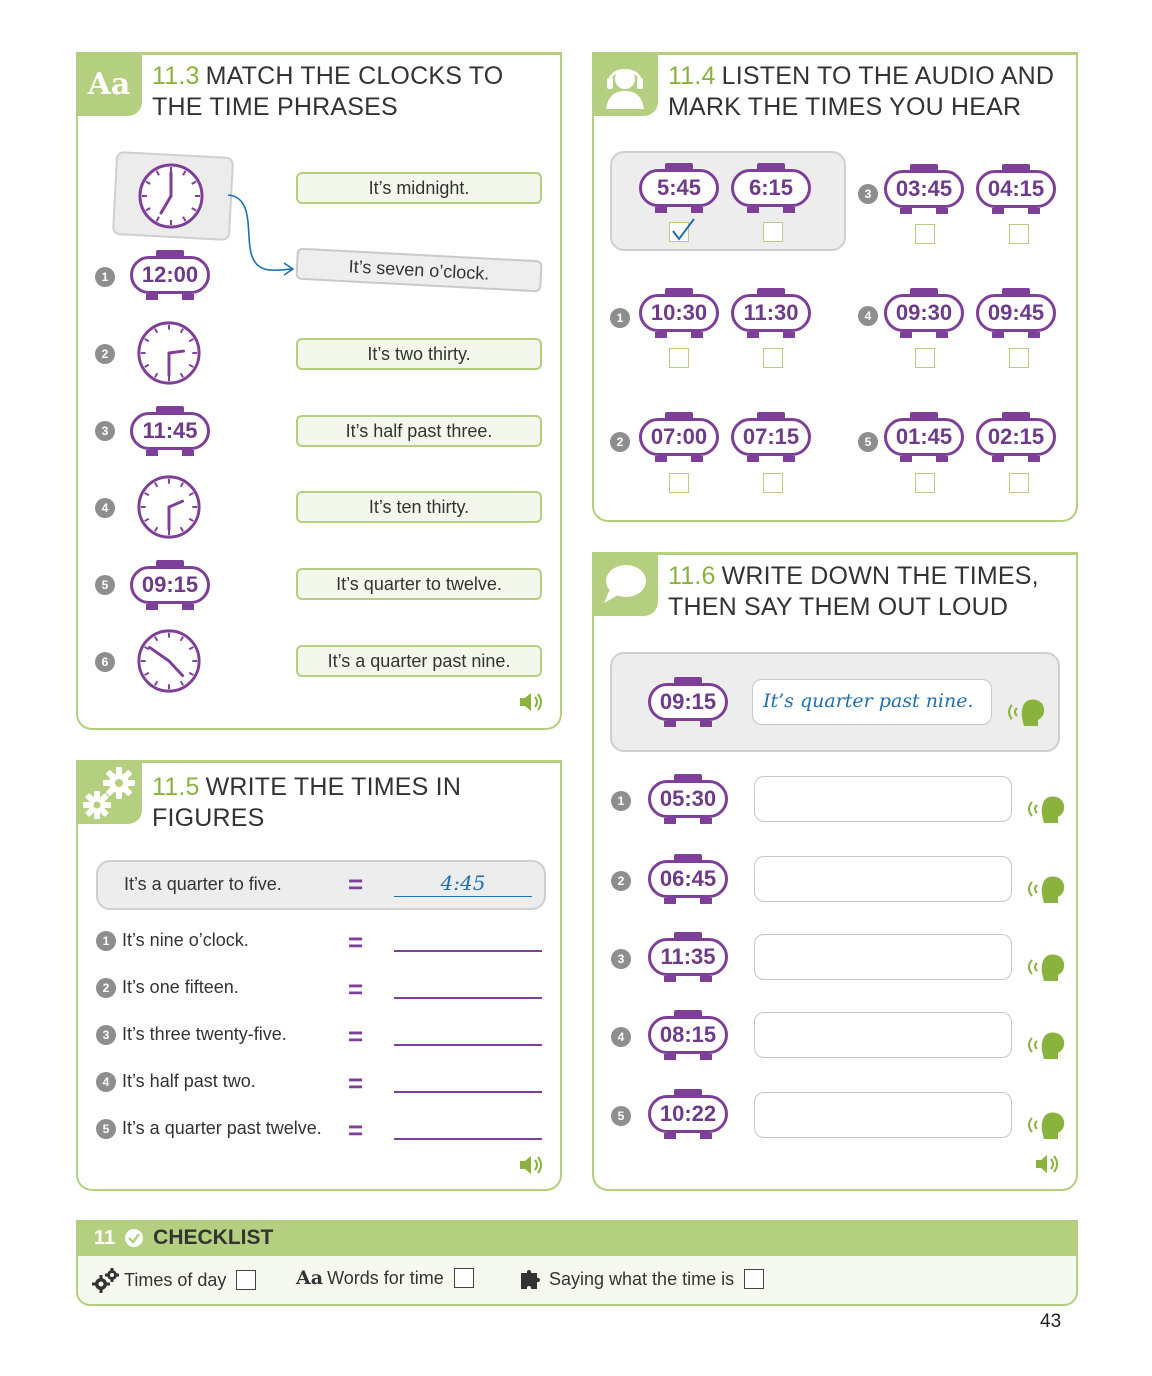 This screenshot has height=1376, width=1152. I want to click on item-sentence: It’s one fifteen., so click(180, 987).